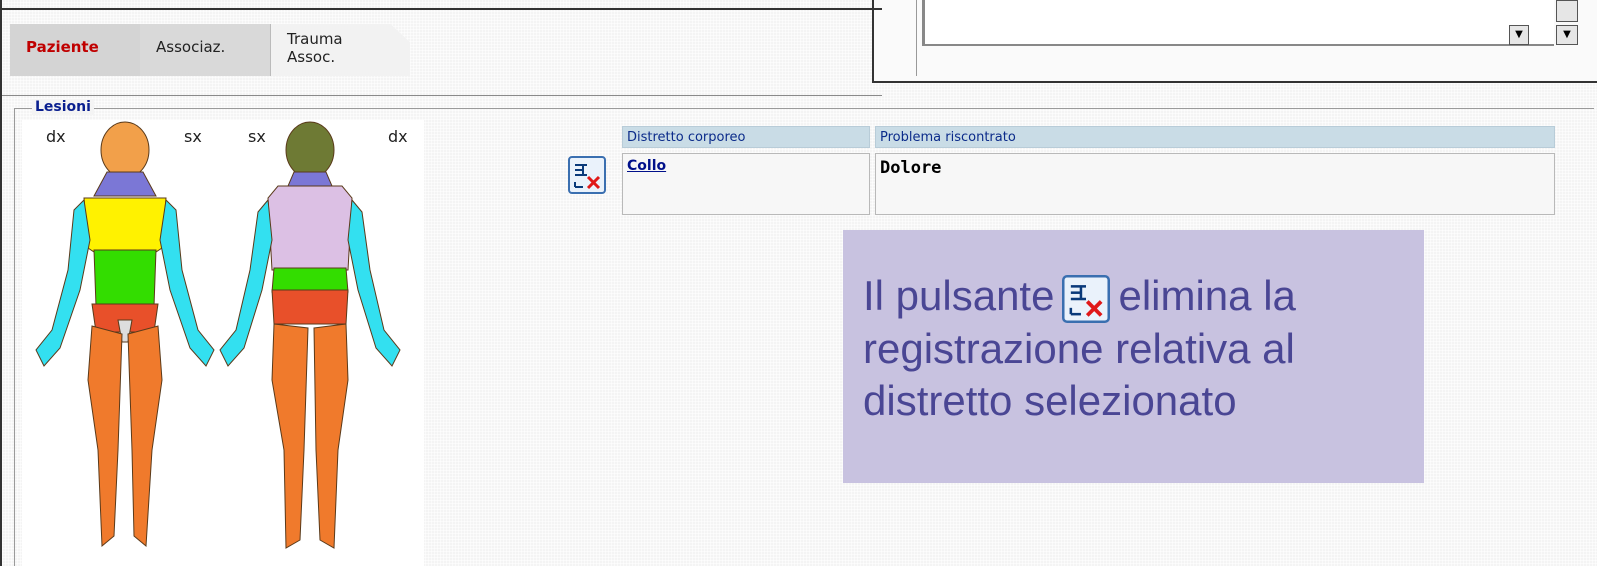 The height and width of the screenshot is (566, 1597). Describe the element at coordinates (125, 150) in the screenshot. I see `front-head-region` at that location.